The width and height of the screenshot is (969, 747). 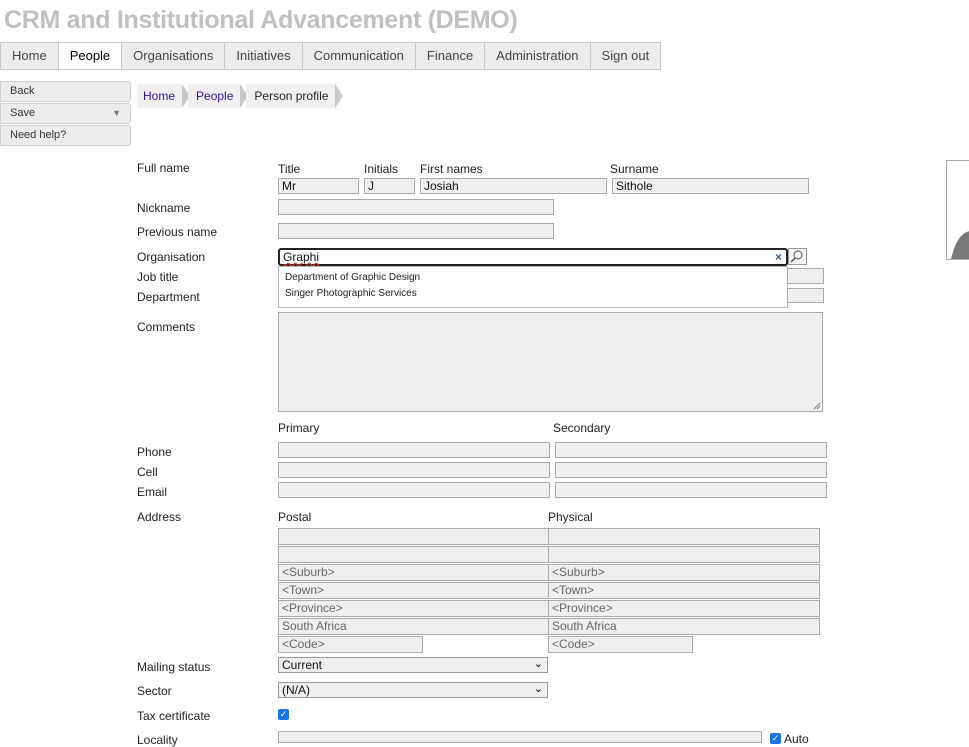 I want to click on address-label: Address, so click(x=159, y=517).